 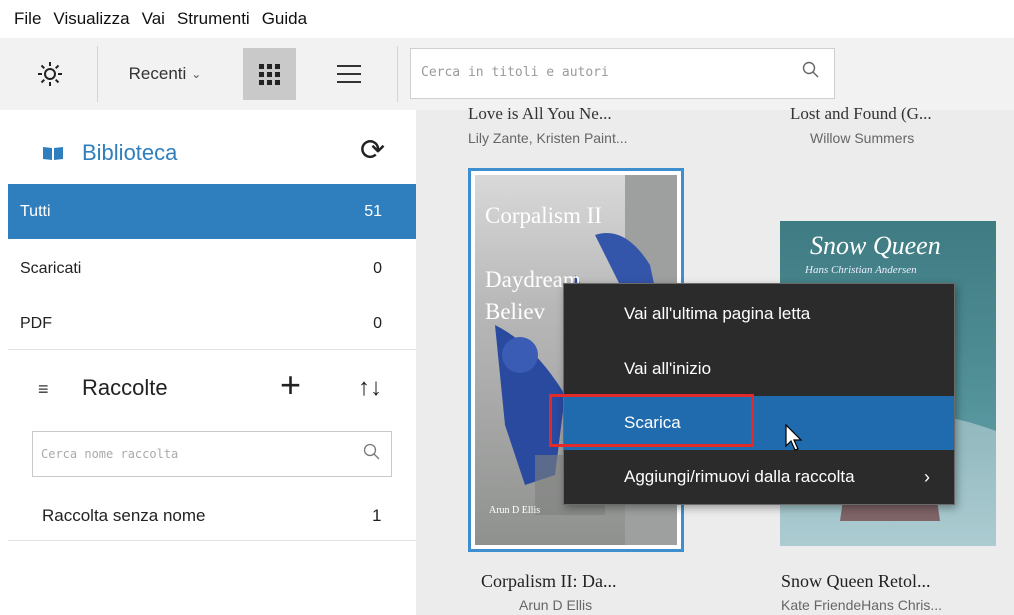 I want to click on cover-author: Arun D Ellis, so click(x=515, y=510).